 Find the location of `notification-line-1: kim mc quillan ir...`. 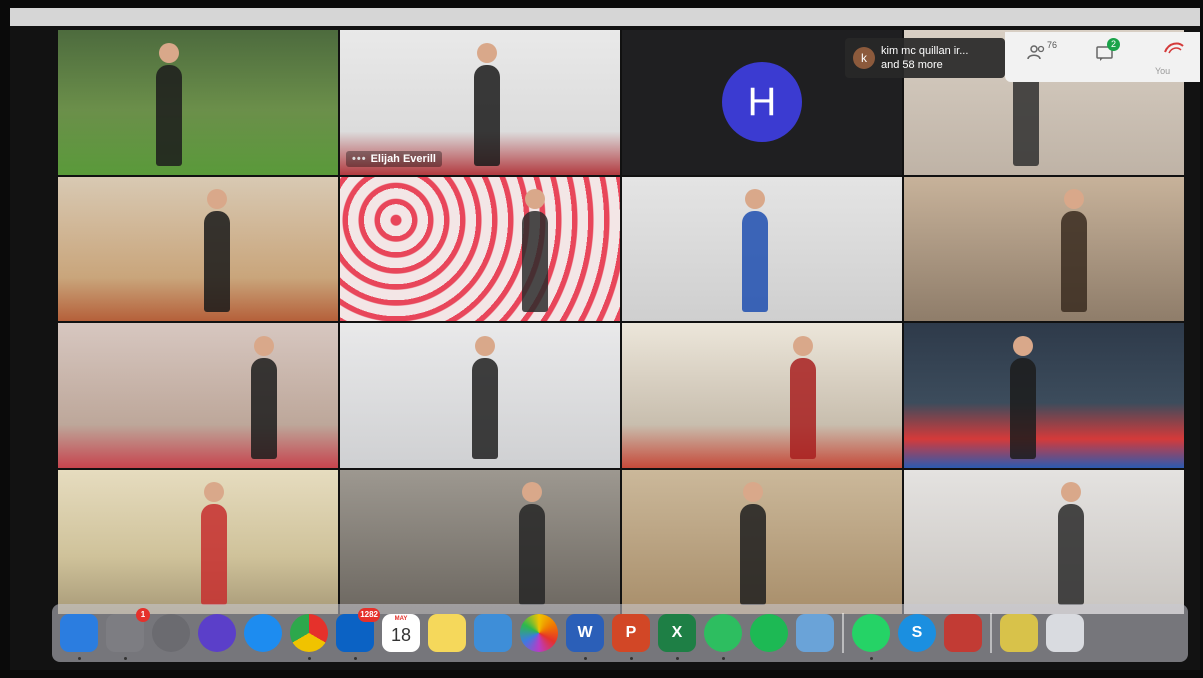

notification-line-1: kim mc quillan ir... is located at coordinates (925, 51).